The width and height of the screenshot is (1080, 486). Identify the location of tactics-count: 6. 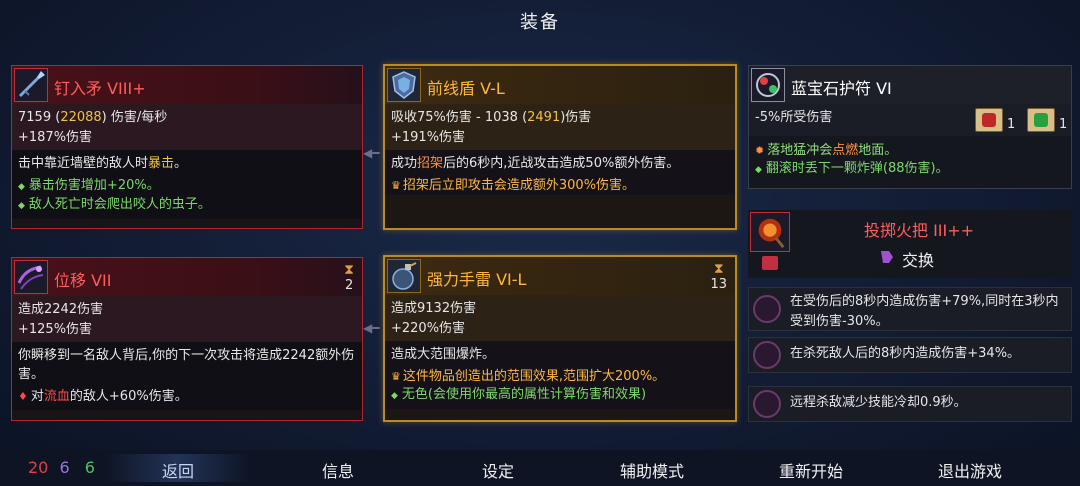
(64, 467).